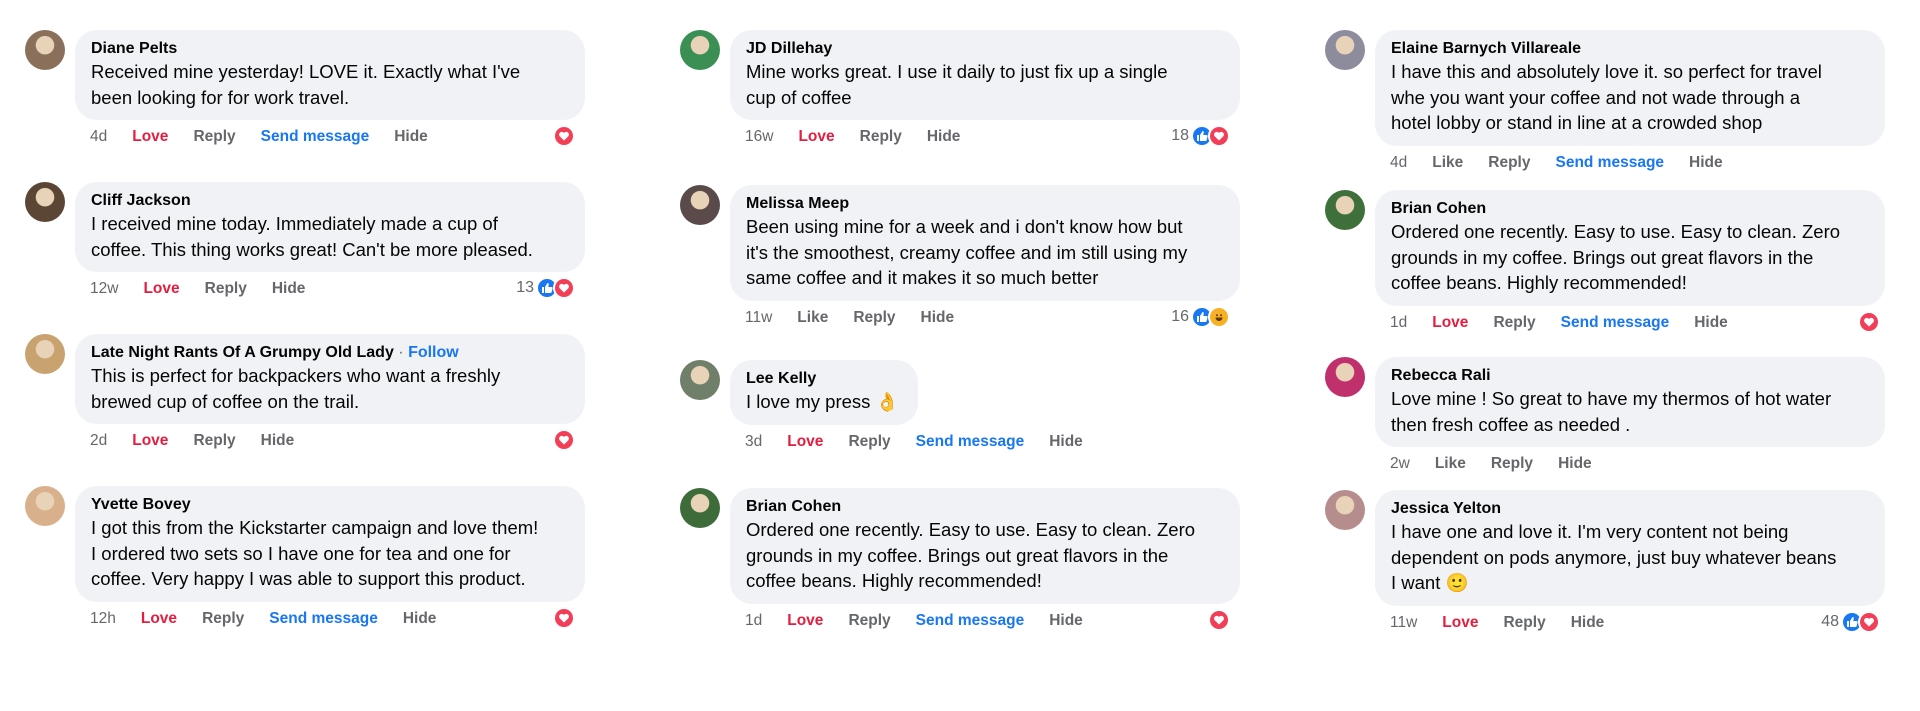 This screenshot has width=1920, height=711. Describe the element at coordinates (1200, 136) in the screenshot. I see `reaction-summary: 18` at that location.